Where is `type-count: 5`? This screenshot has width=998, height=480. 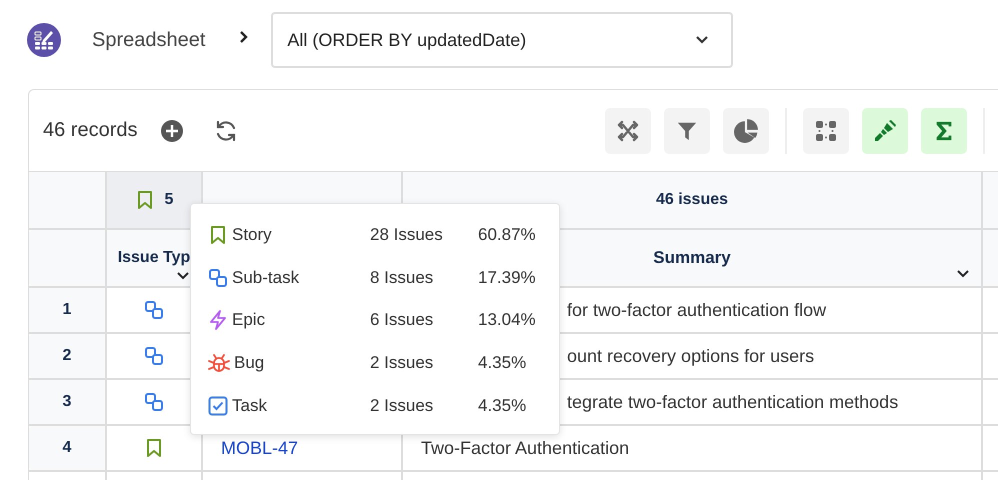 type-count: 5 is located at coordinates (169, 200).